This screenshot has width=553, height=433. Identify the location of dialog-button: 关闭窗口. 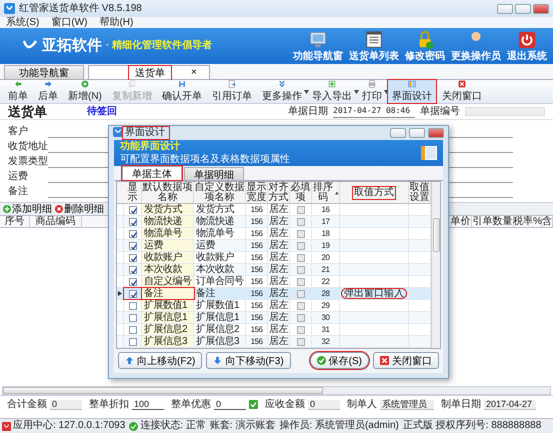
(406, 360).